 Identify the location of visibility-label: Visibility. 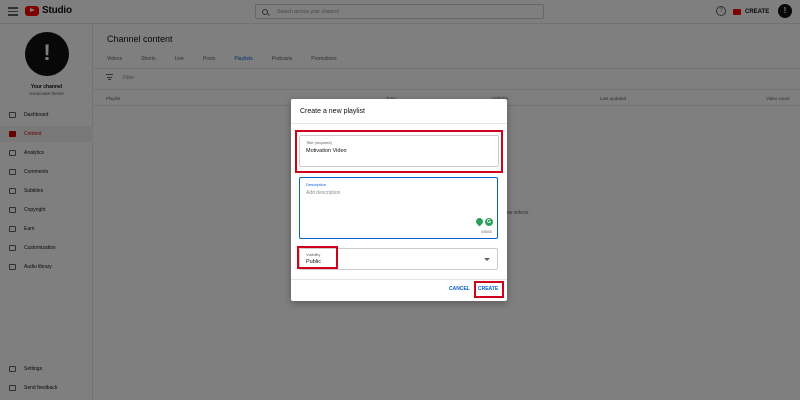
(313, 254).